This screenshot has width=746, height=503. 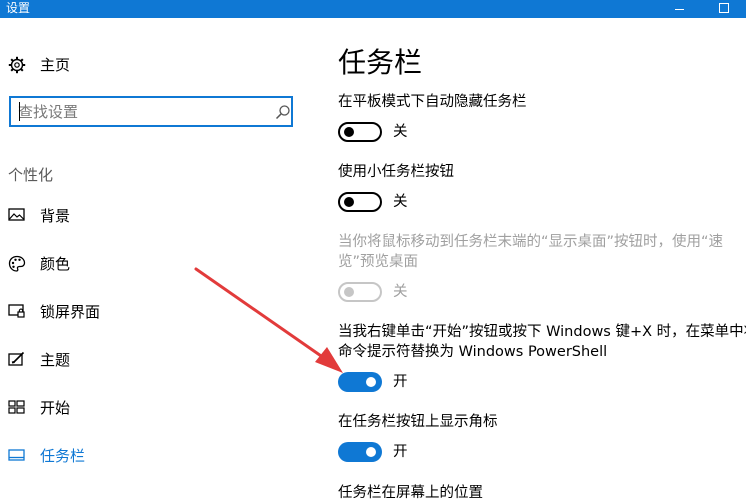 What do you see at coordinates (19, 111) in the screenshot?
I see `text-caret` at bounding box center [19, 111].